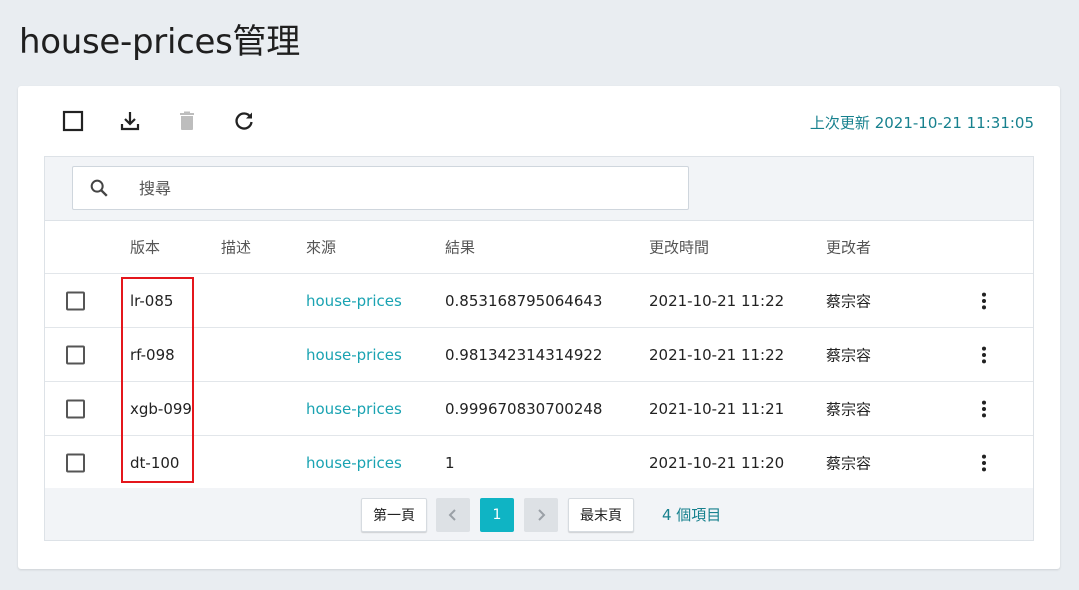 The height and width of the screenshot is (590, 1079). I want to click on download-button, so click(130, 121).